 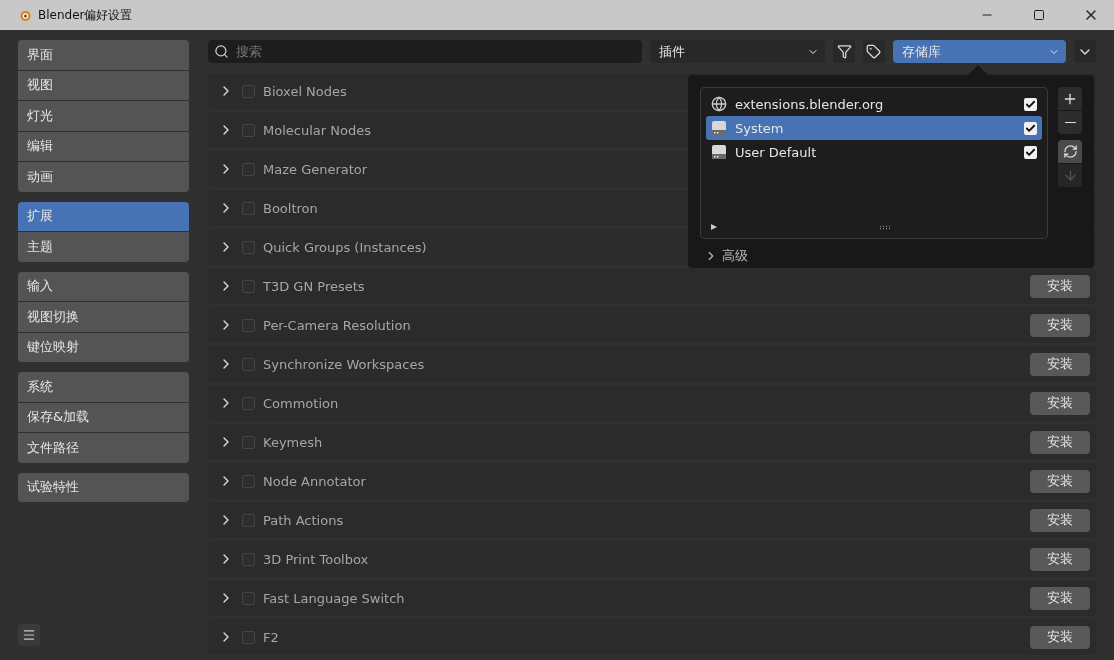 What do you see at coordinates (103, 146) in the screenshot?
I see `sidebar-item: 编辑` at bounding box center [103, 146].